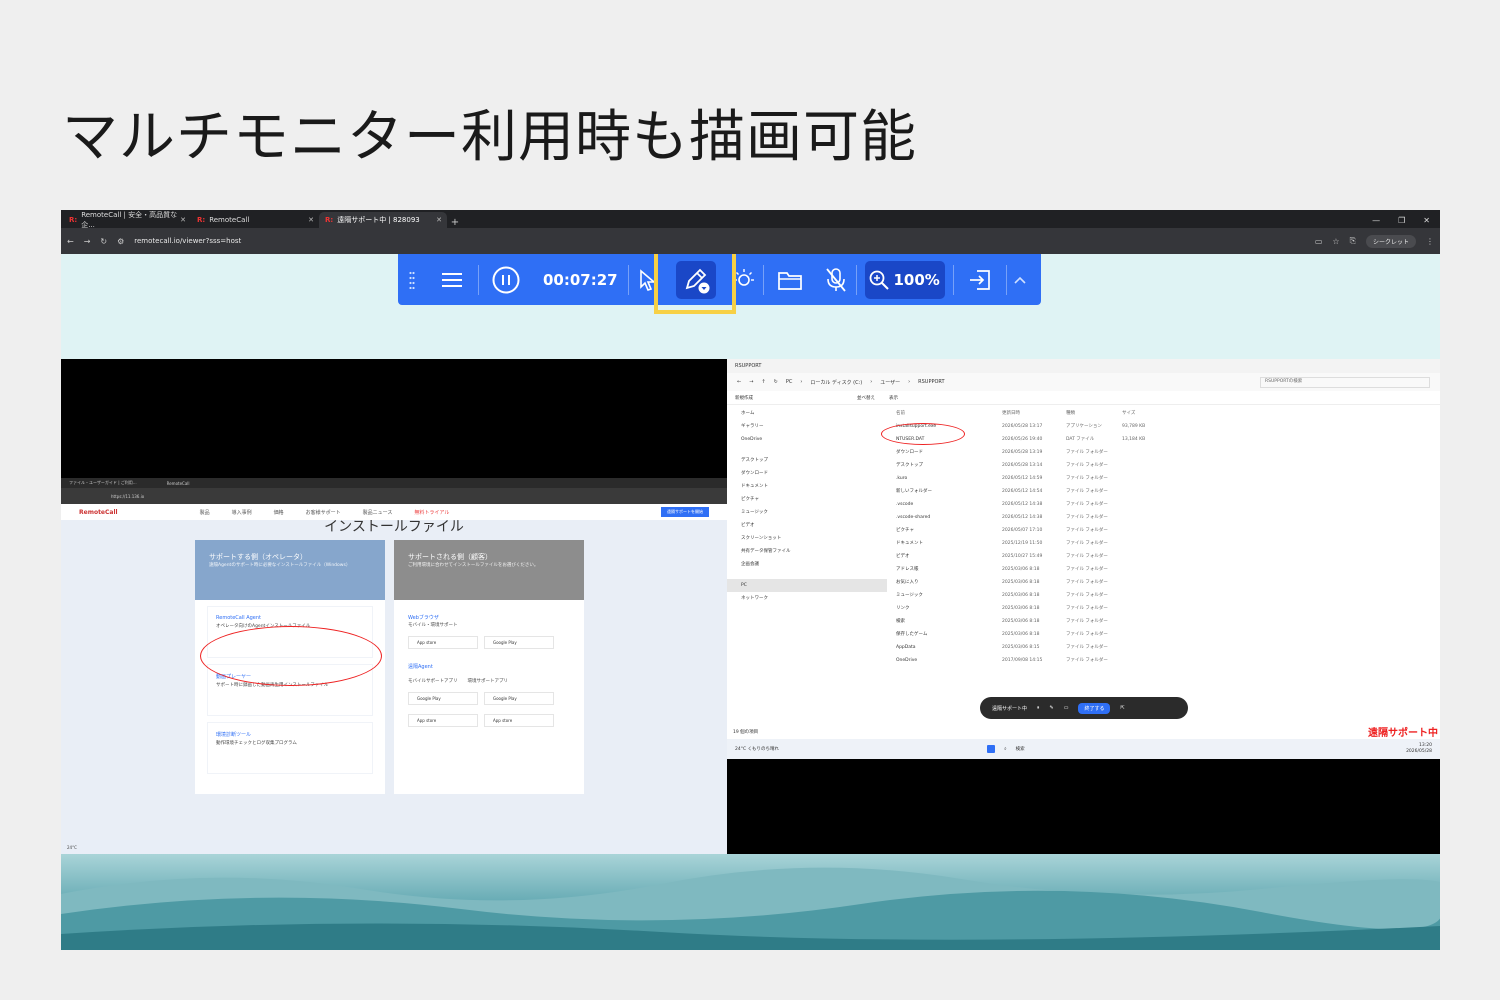 The width and height of the screenshot is (1500, 1000). What do you see at coordinates (489, 610) in the screenshot?
I see `web-browser-title: Webブラウザ` at bounding box center [489, 610].